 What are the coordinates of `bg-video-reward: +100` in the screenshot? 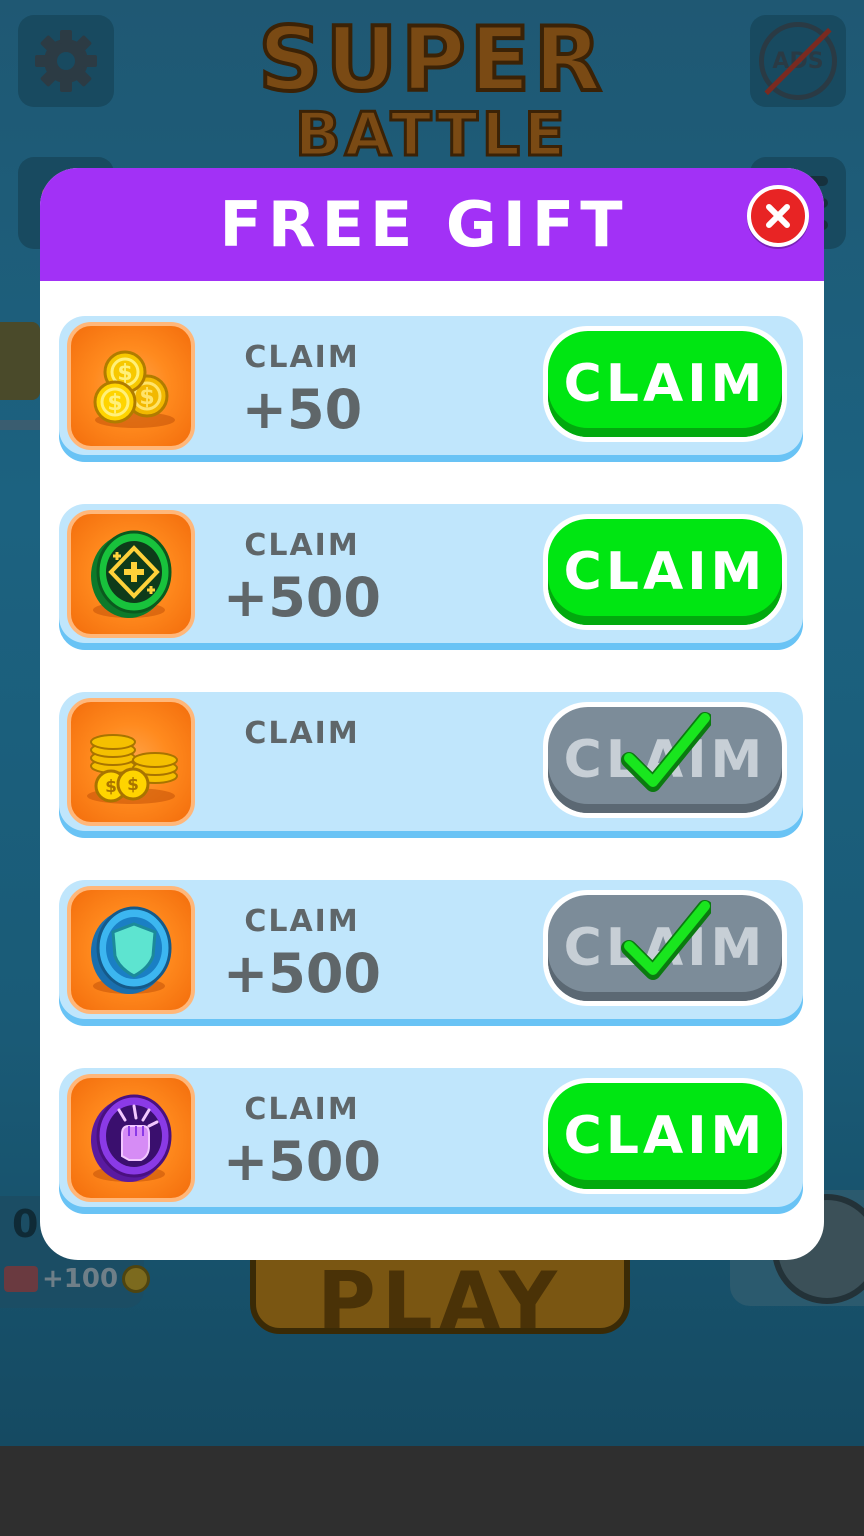 It's located at (77, 1279).